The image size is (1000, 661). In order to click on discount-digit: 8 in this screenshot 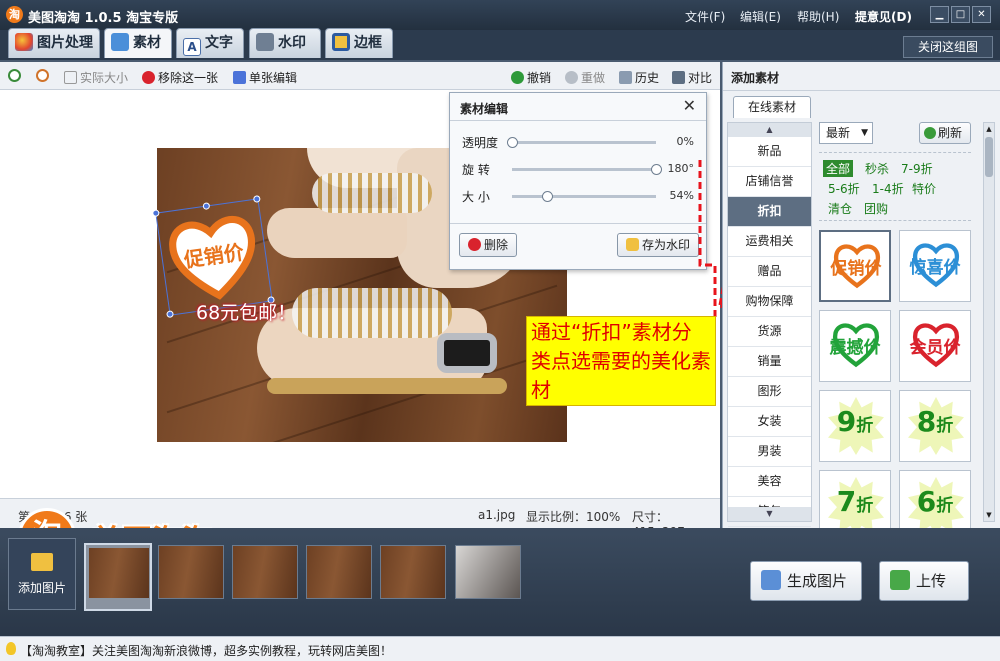, I will do `click(926, 421)`.